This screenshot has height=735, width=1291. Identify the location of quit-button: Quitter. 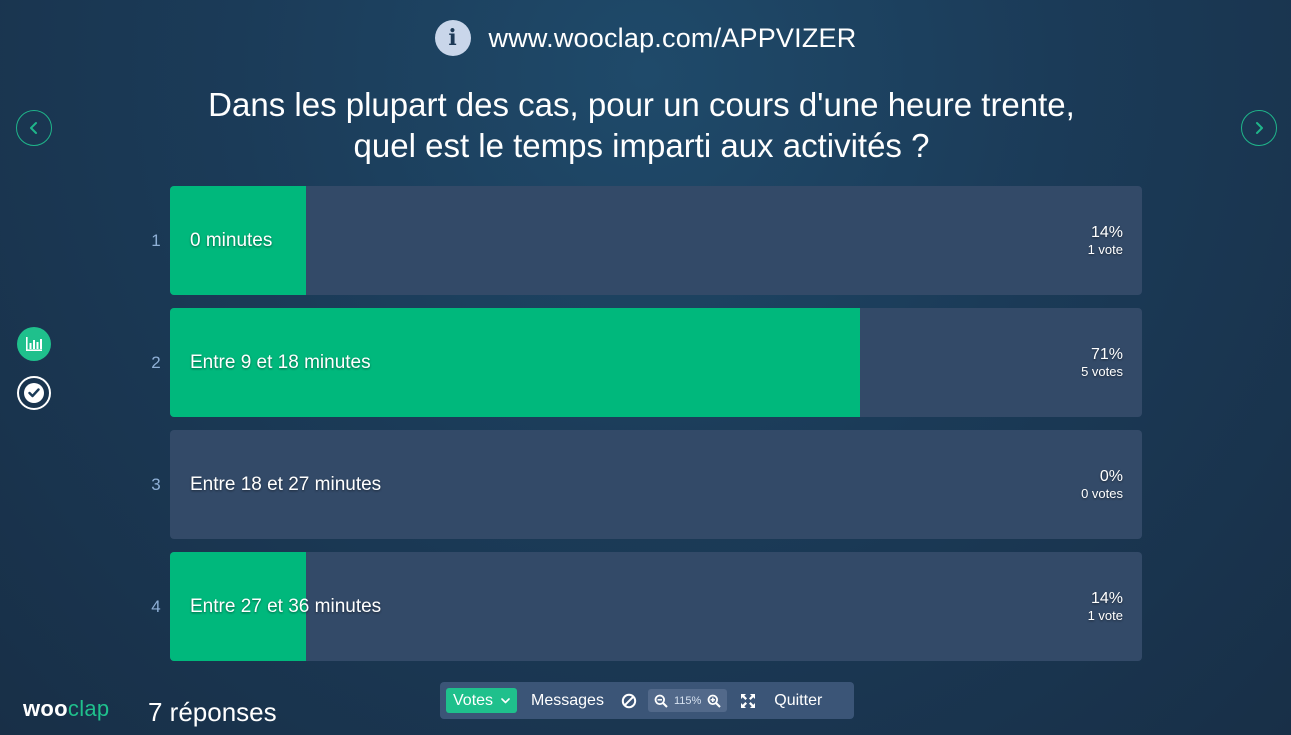
(798, 701).